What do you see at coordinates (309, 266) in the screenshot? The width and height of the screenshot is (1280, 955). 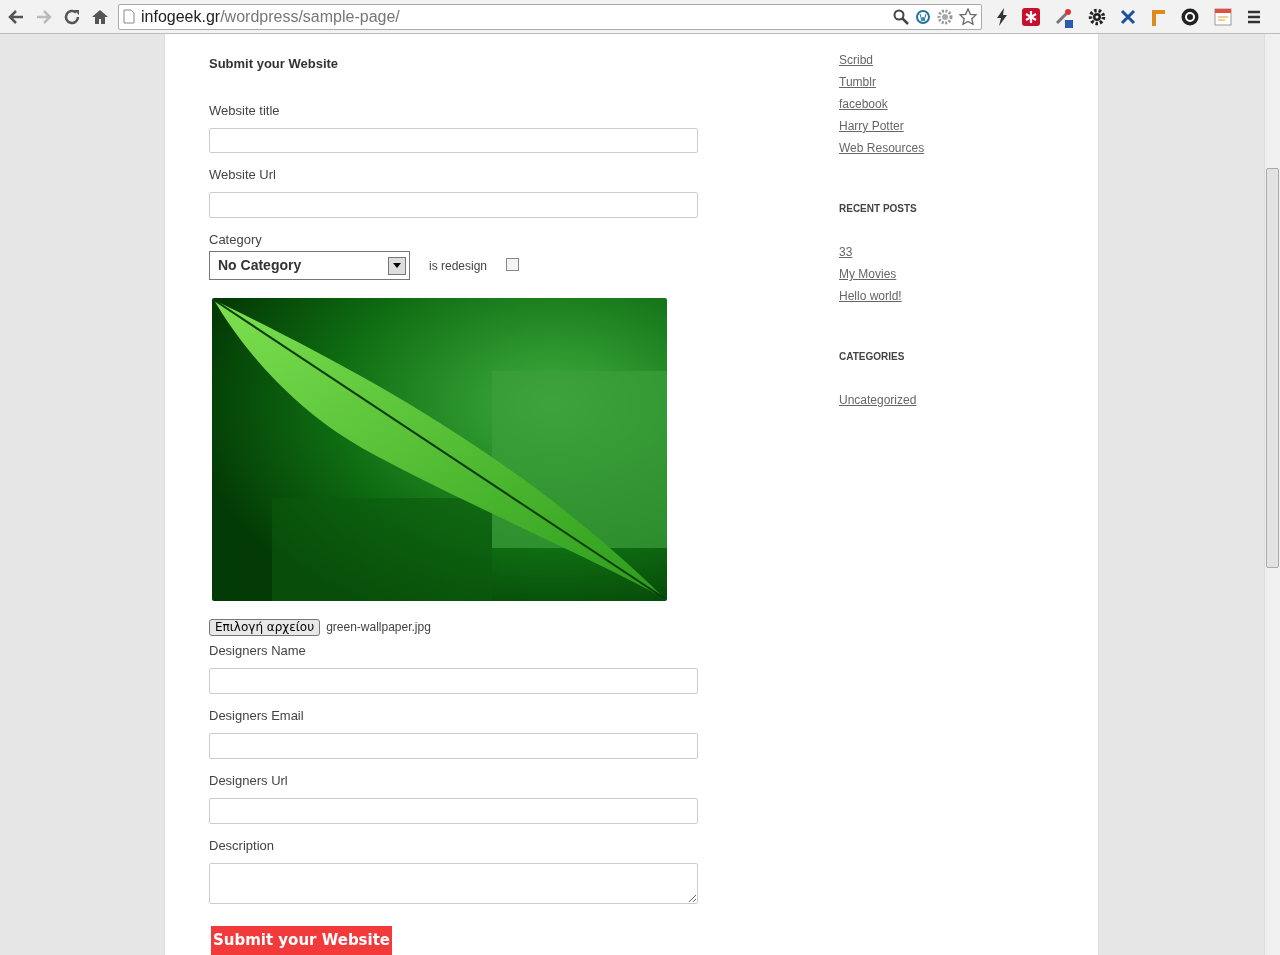 I see `category-dropdown: No Category` at bounding box center [309, 266].